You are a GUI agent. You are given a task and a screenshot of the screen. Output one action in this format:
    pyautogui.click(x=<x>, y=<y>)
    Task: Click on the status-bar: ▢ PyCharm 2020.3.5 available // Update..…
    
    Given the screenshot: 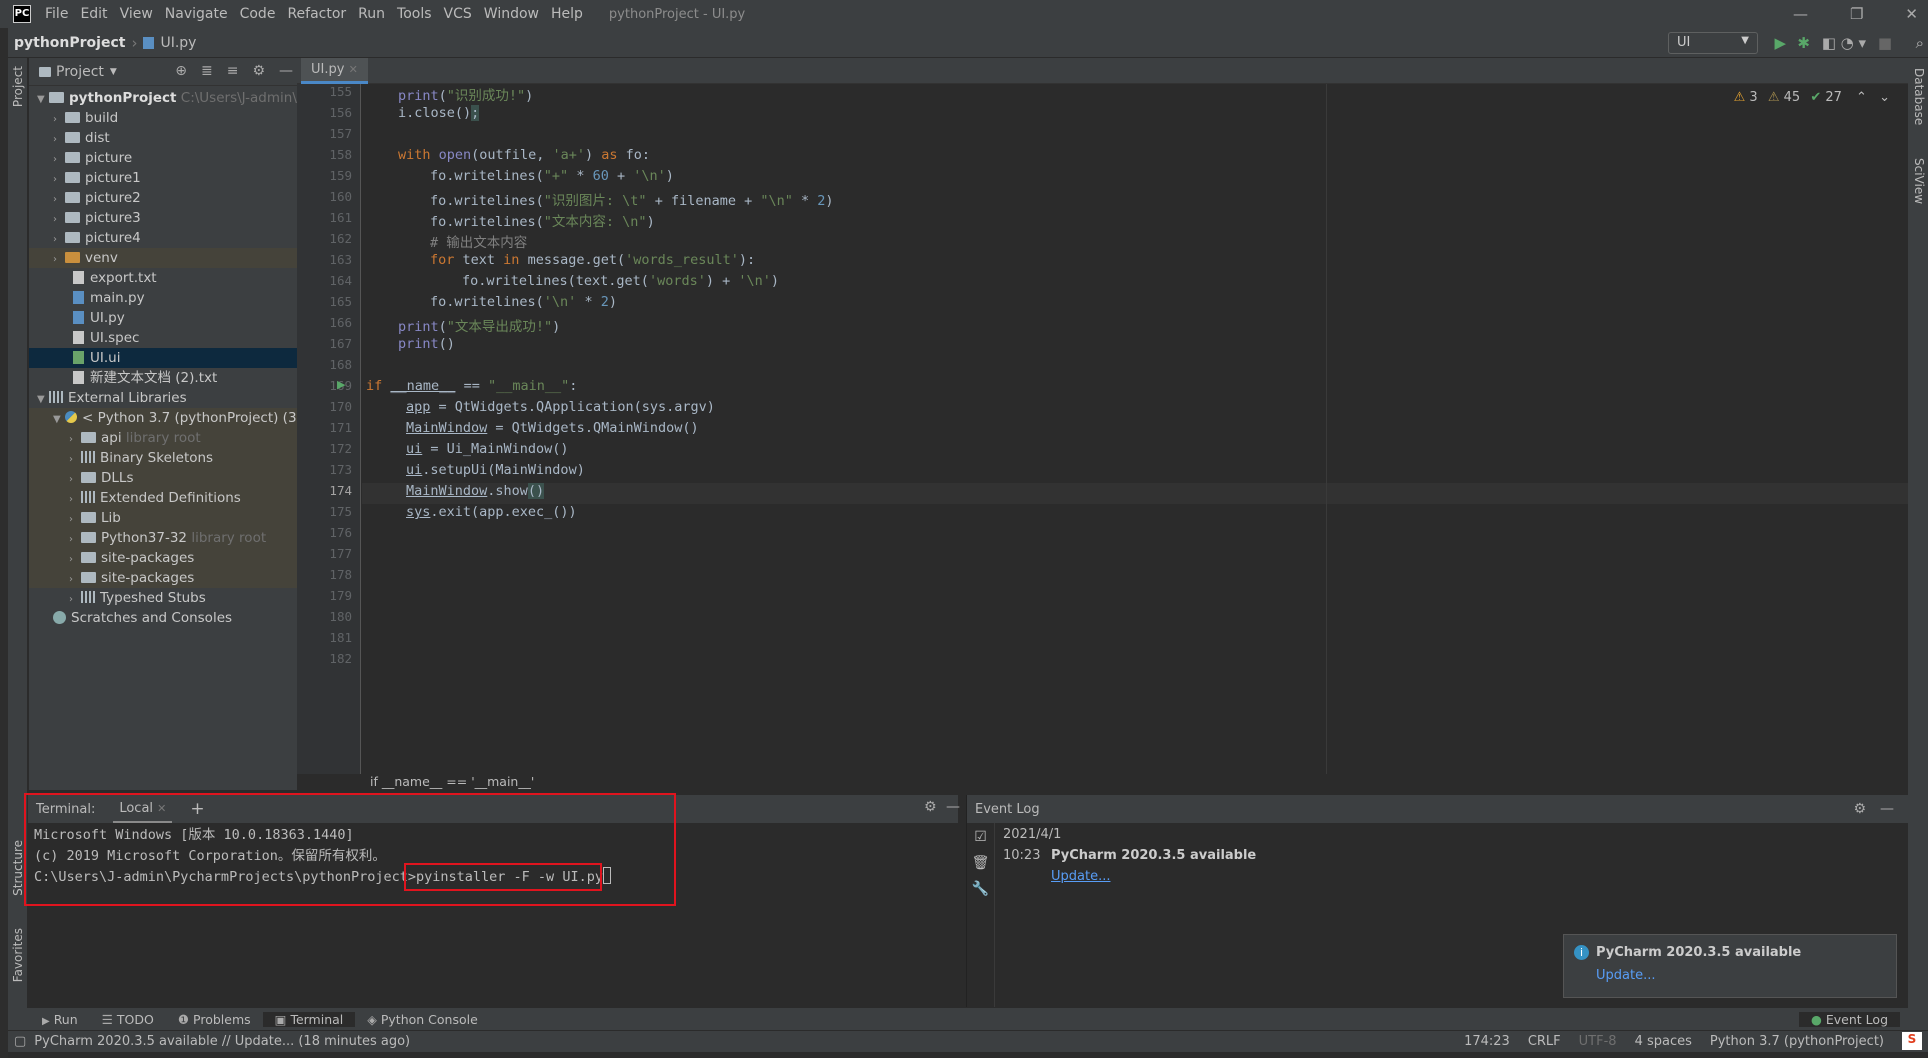 What is the action you would take?
    pyautogui.click(x=968, y=1041)
    